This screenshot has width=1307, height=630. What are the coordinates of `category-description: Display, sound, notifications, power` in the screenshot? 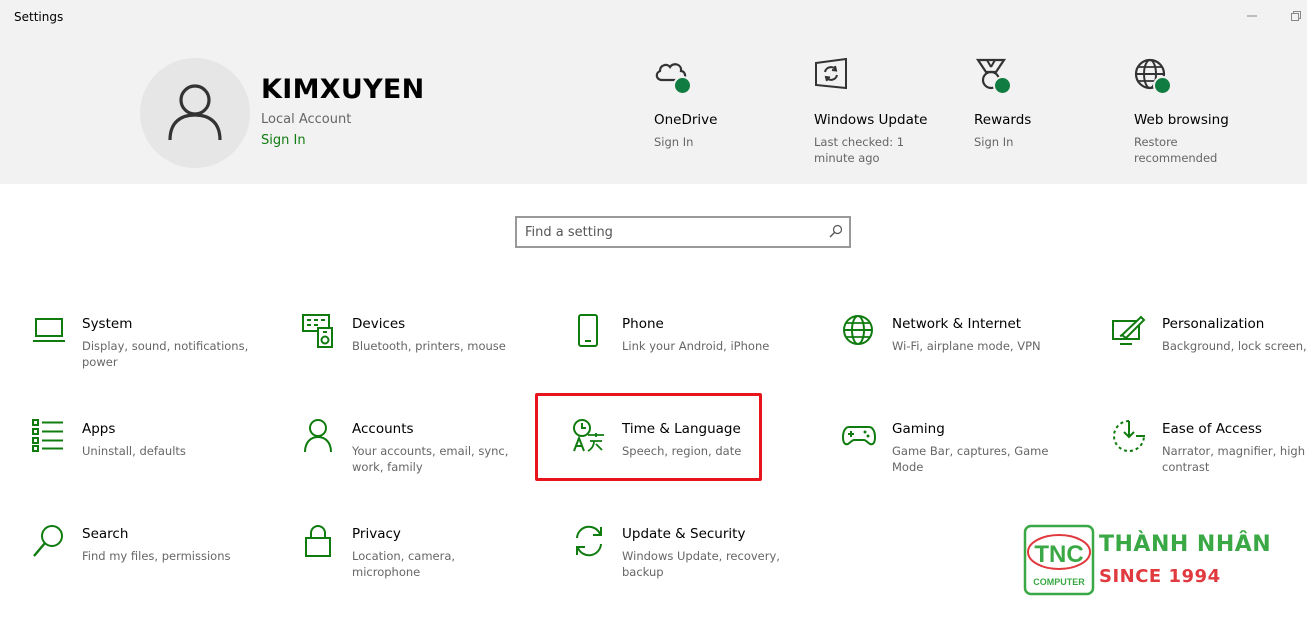 It's located at (165, 354).